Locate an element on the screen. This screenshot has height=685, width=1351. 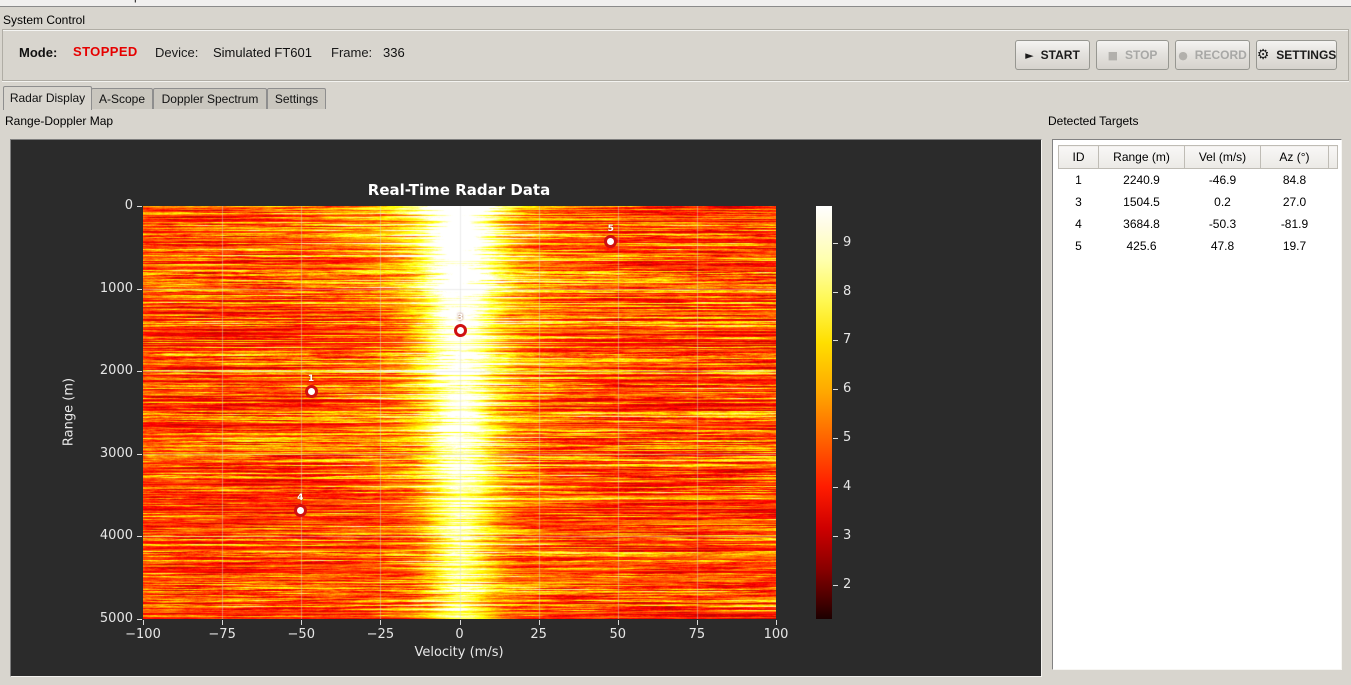
x-tick-label: 25 is located at coordinates (538, 634).